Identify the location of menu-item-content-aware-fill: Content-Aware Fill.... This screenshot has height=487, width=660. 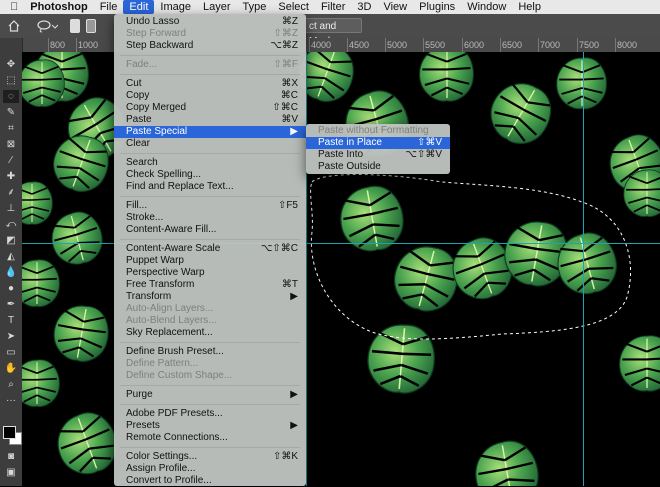
(210, 230).